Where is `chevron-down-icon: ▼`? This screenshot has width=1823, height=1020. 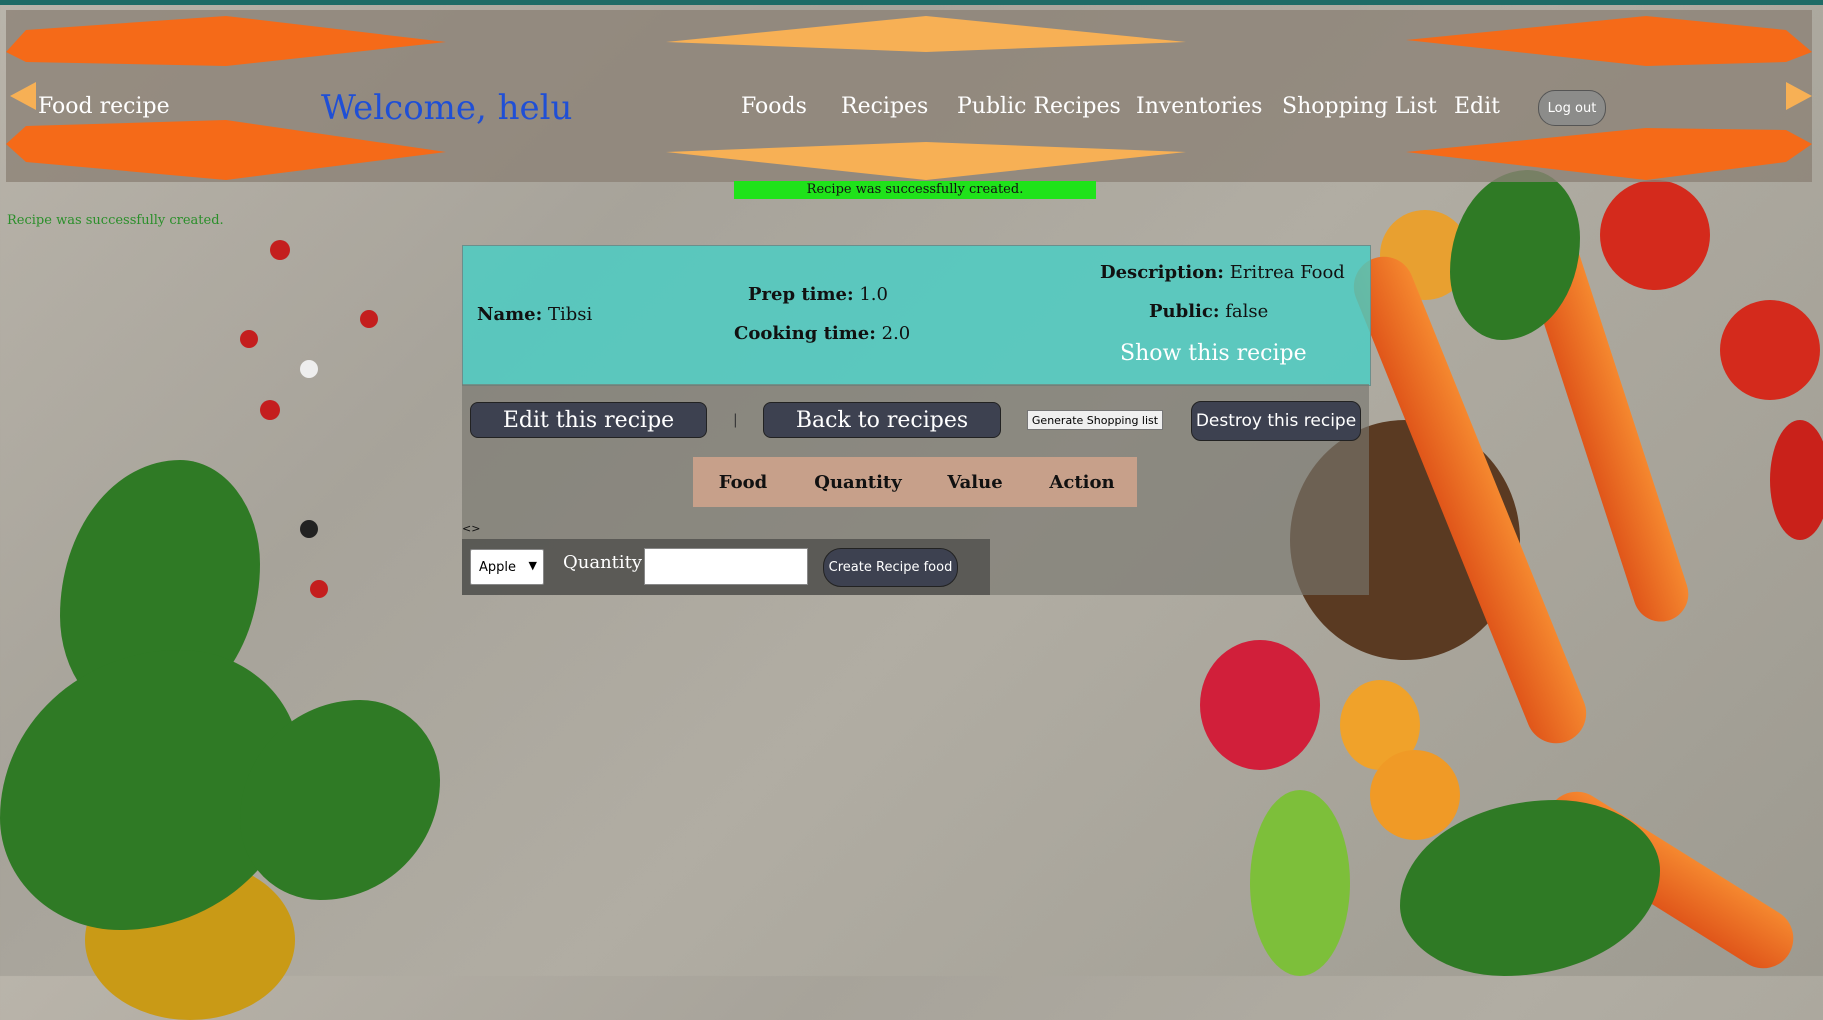
chevron-down-icon: ▼ is located at coordinates (532, 565).